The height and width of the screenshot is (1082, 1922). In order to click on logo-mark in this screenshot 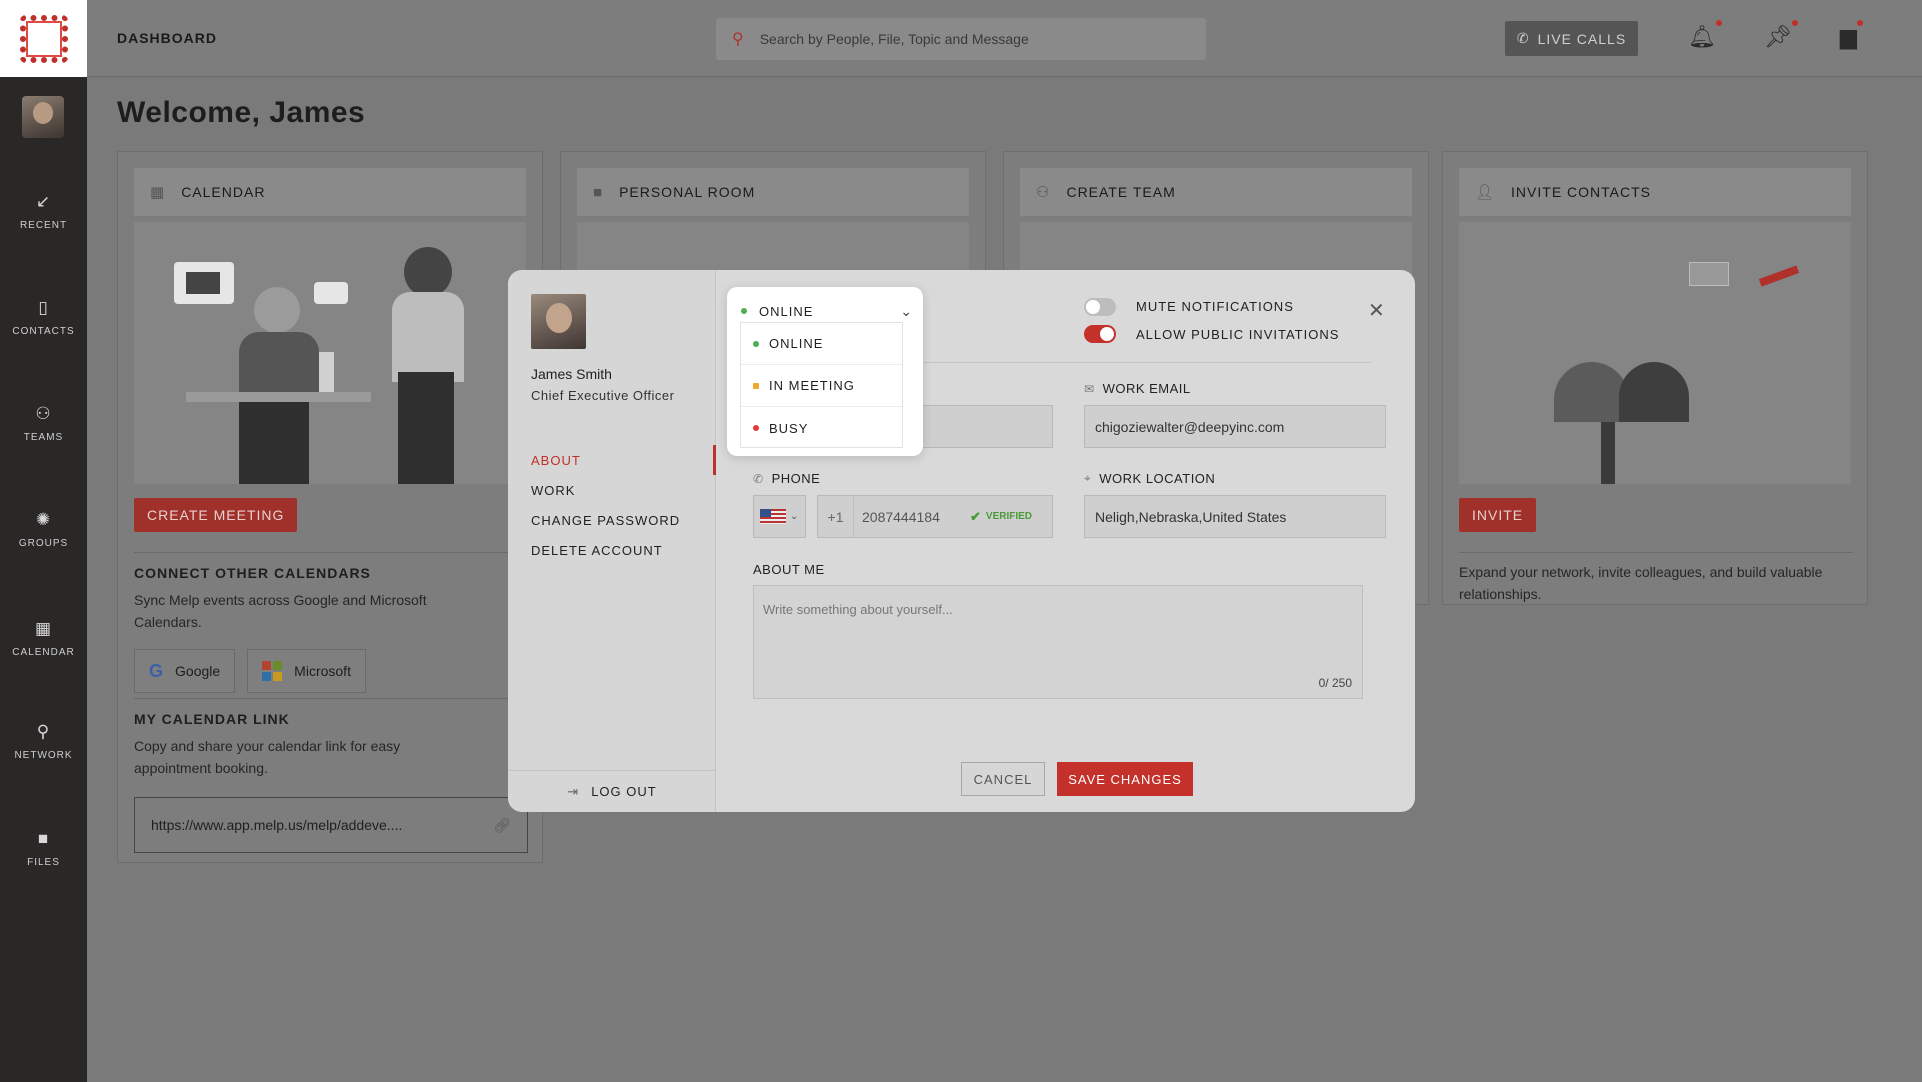, I will do `click(43, 38)`.